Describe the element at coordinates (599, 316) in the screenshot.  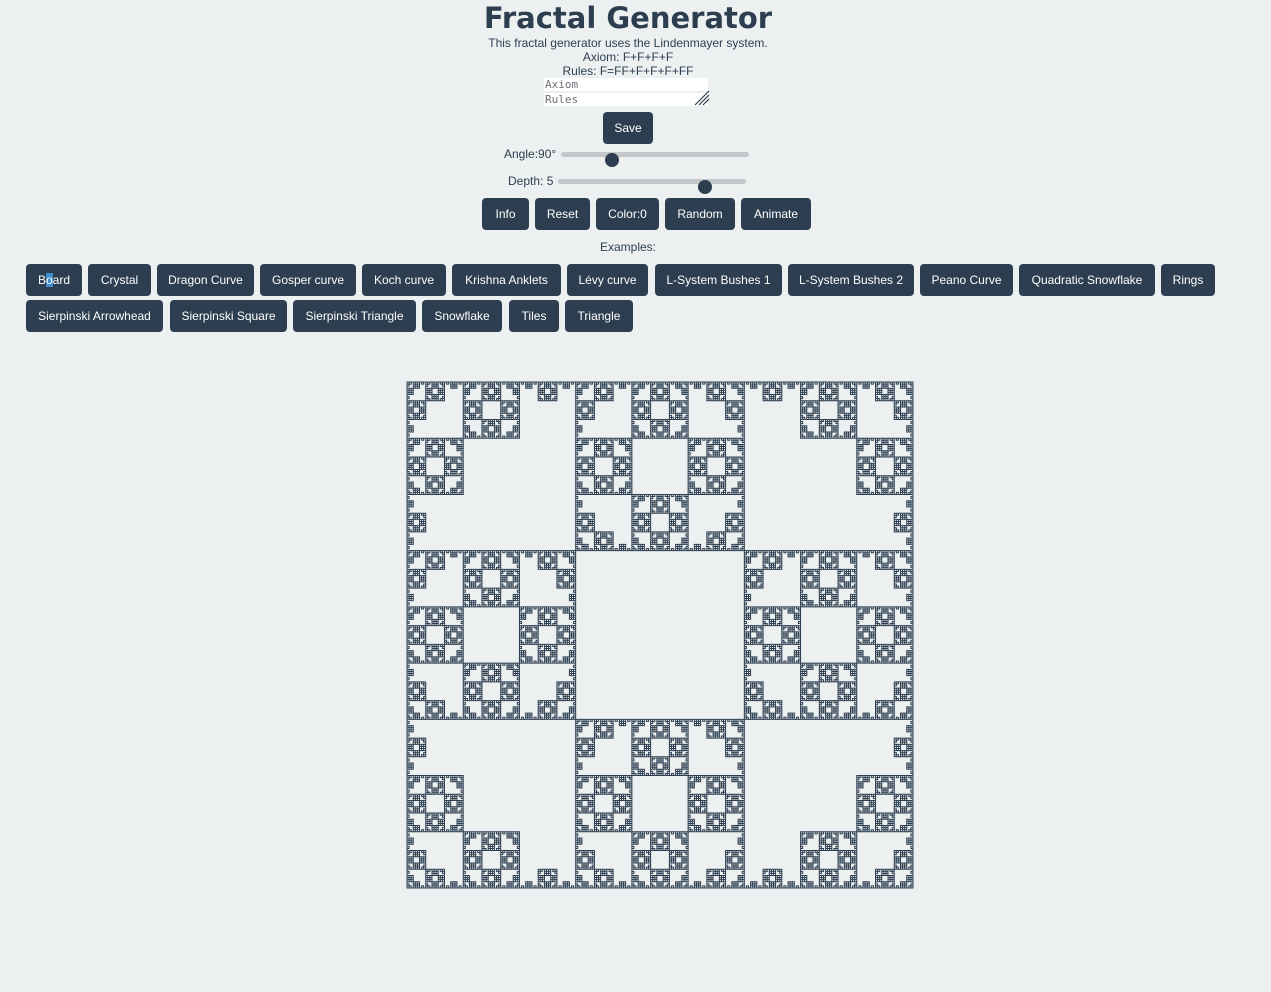
I see `example-triangle-button: Triangle` at that location.